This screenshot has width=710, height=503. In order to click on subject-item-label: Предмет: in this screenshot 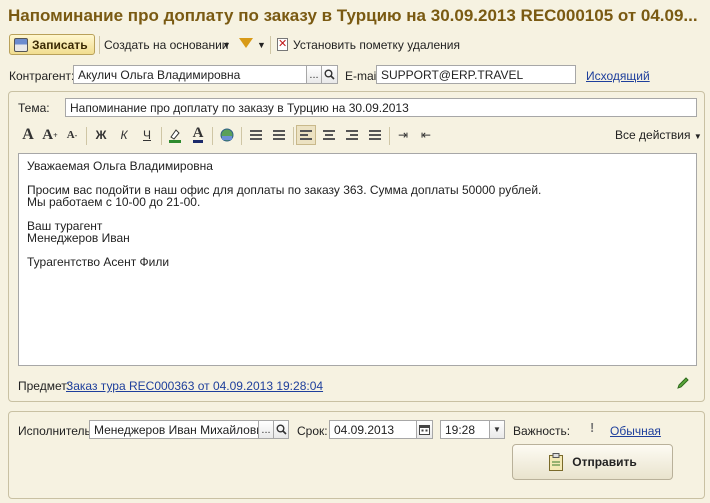, I will do `click(44, 386)`.